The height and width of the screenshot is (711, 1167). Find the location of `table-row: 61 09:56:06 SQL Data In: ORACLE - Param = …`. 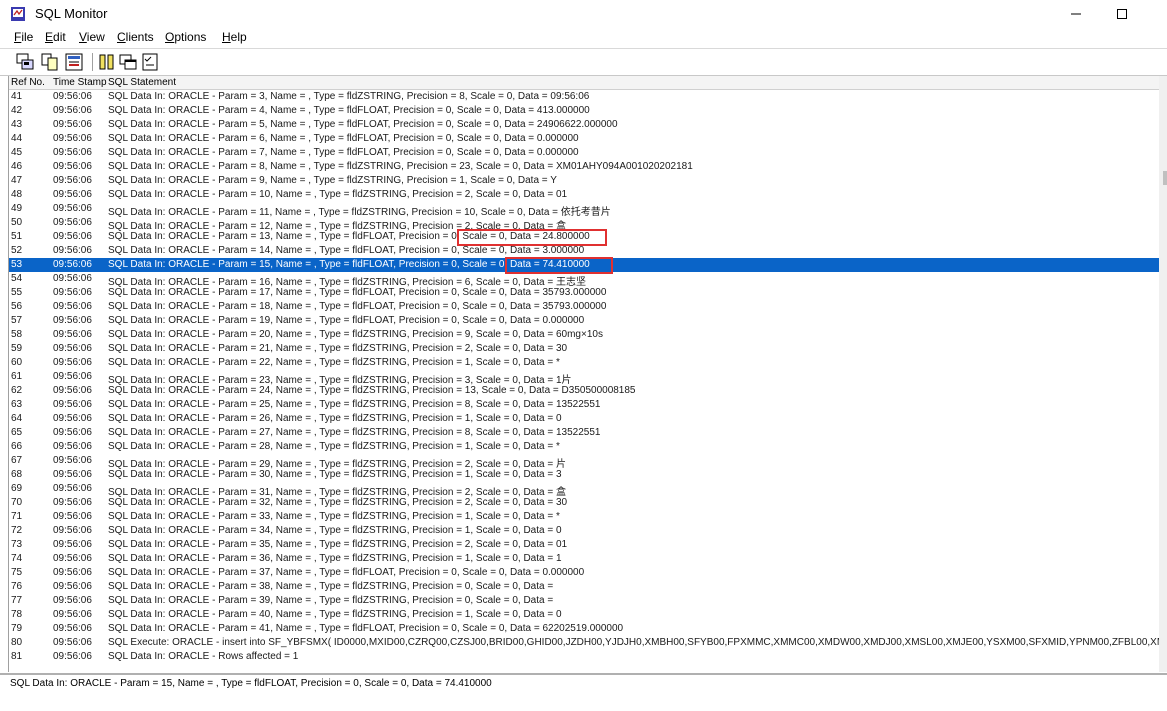

table-row: 61 09:56:06 SQL Data In: ORACLE - Param = … is located at coordinates (584, 378).